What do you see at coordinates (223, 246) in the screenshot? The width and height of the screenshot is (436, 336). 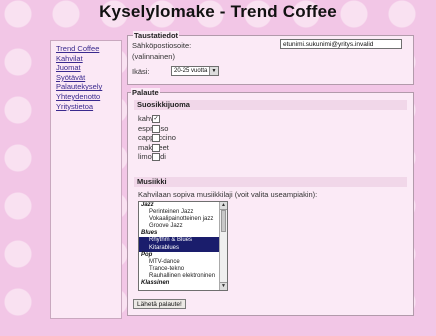 I see `listbox-scrollbar: ▲ ▼` at bounding box center [223, 246].